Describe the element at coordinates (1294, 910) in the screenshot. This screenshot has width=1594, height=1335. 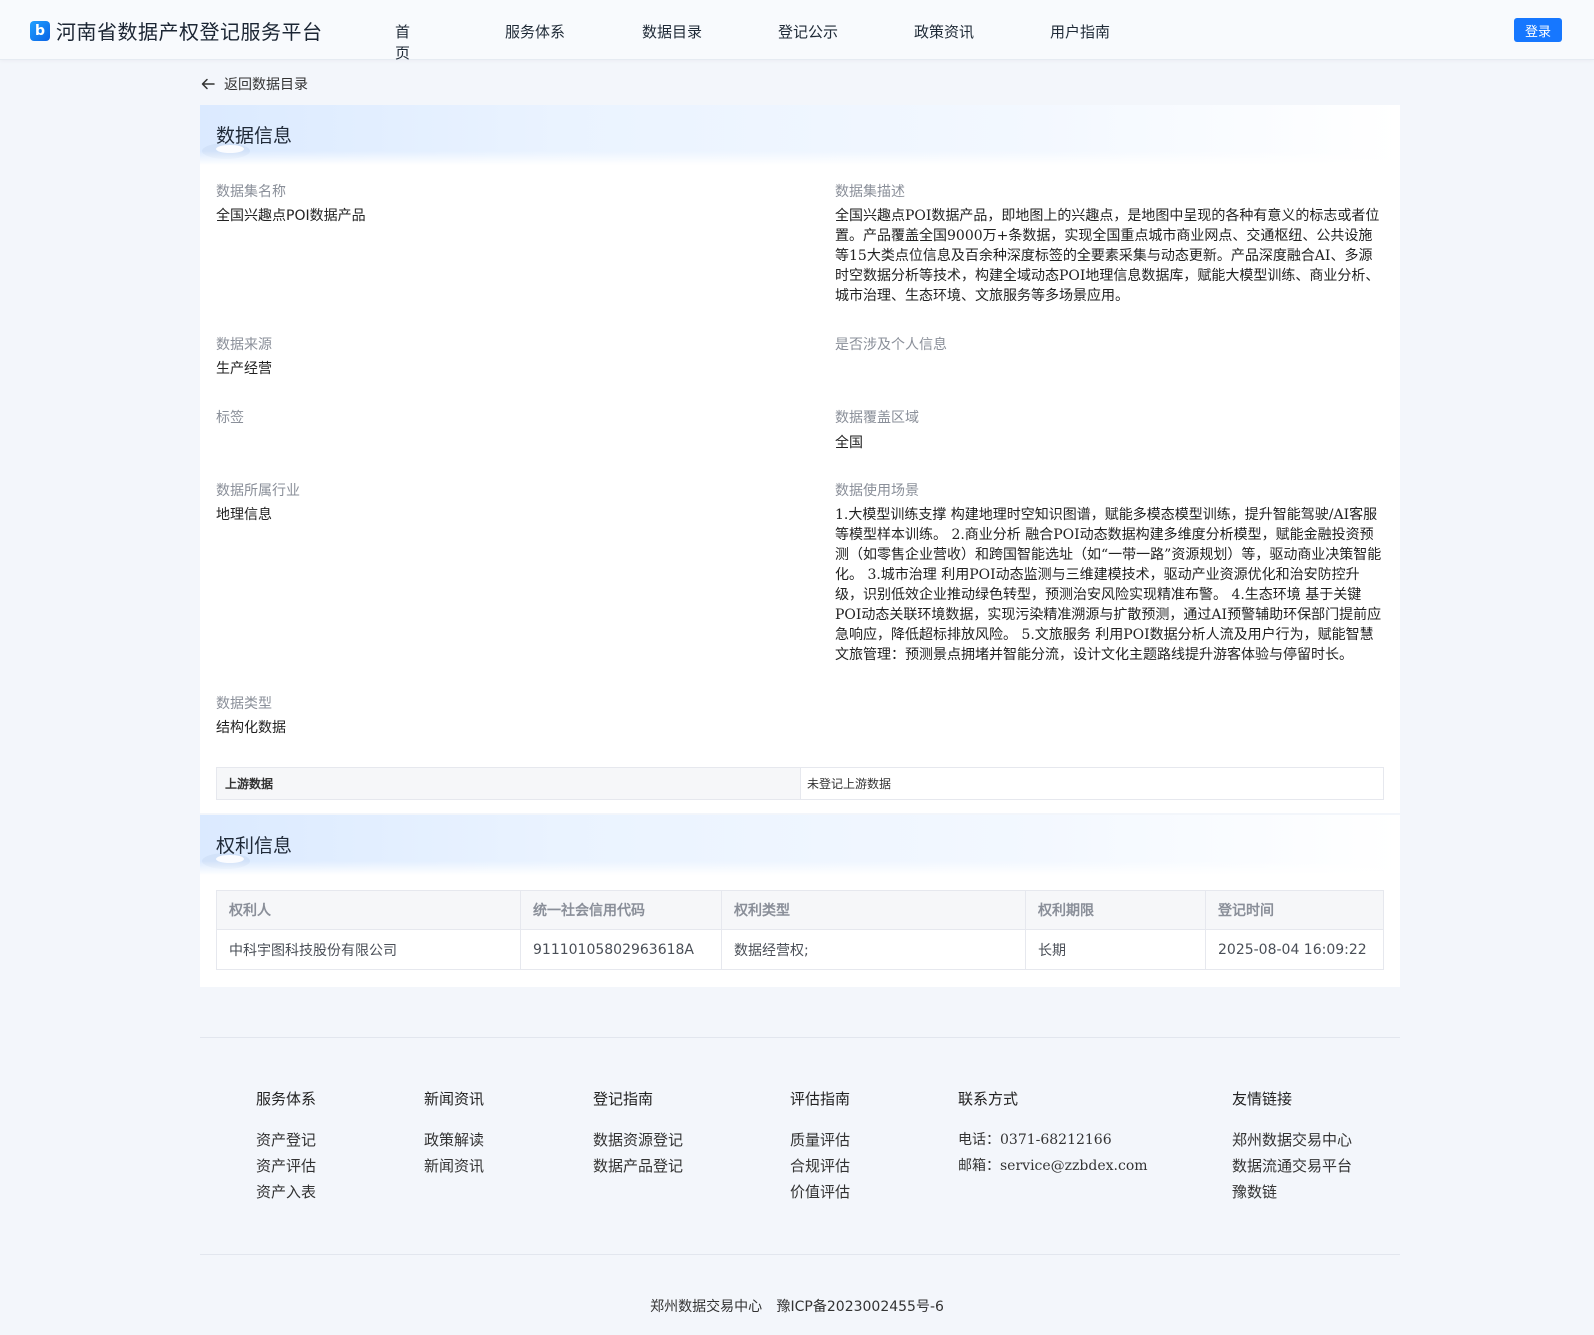
I see `column-header-registered-at: 登记时间` at that location.